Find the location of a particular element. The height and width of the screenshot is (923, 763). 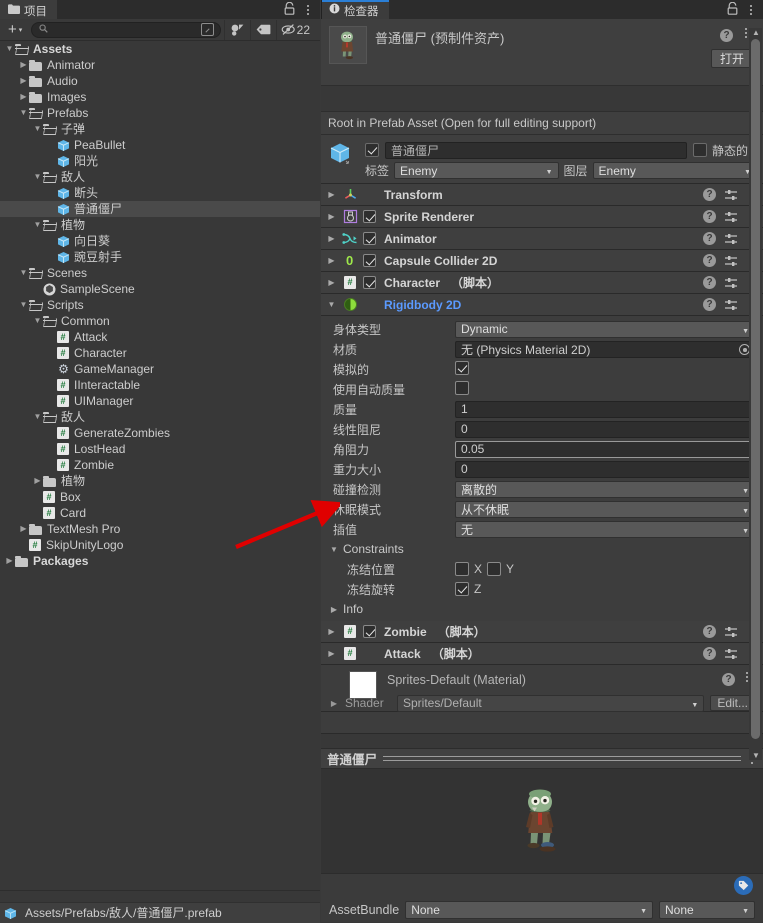

tree-item-Assets: ▼ Assets is located at coordinates (160, 49).